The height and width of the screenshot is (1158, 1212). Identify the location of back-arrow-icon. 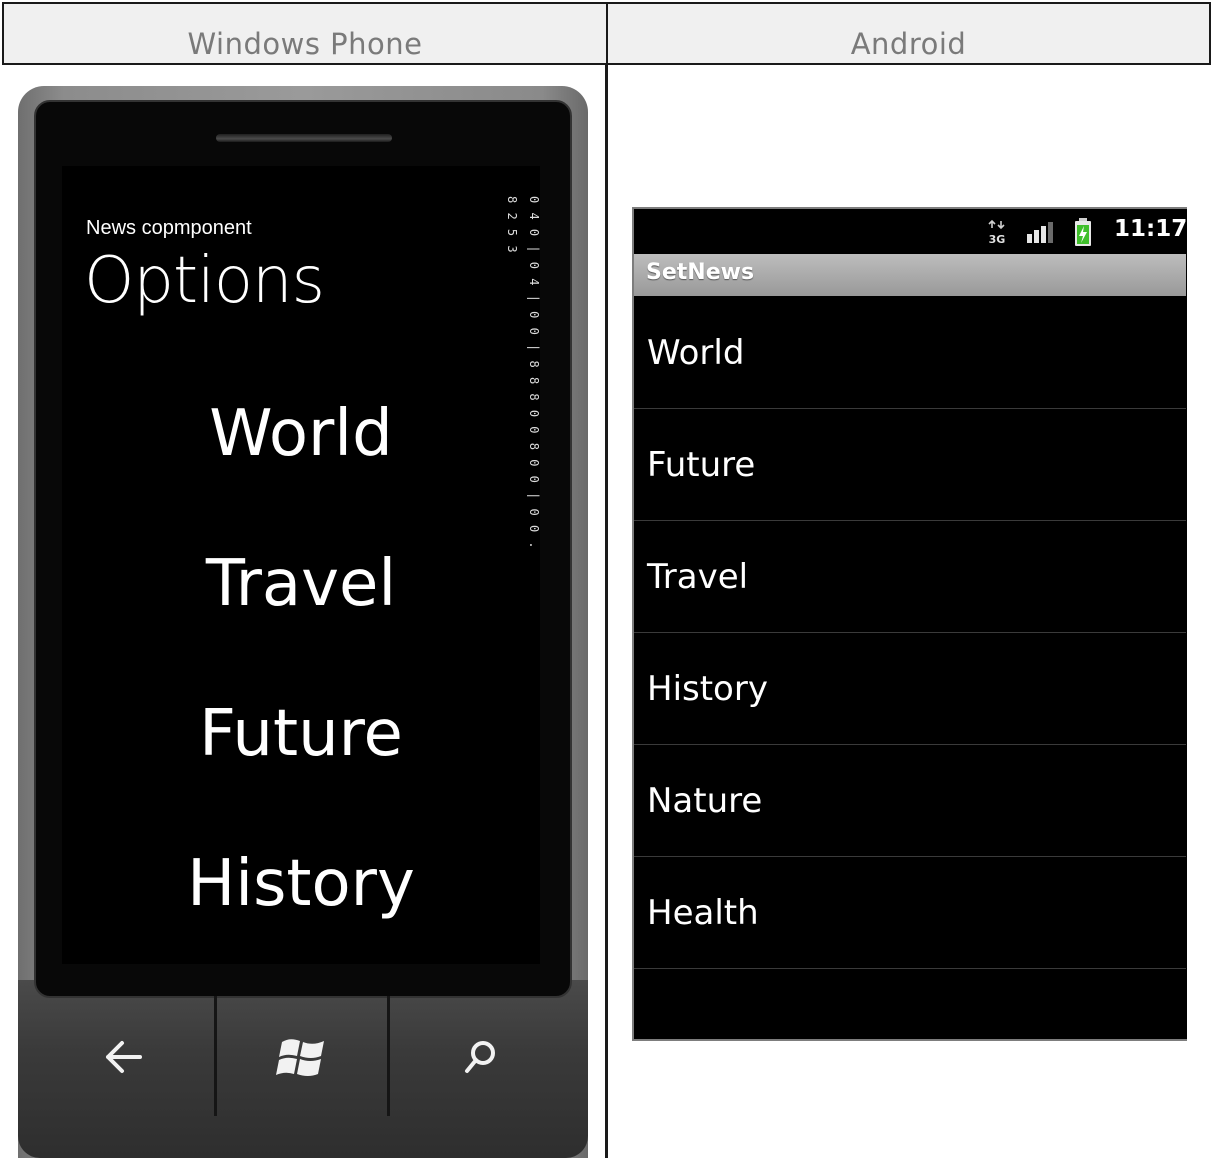
(124, 1057).